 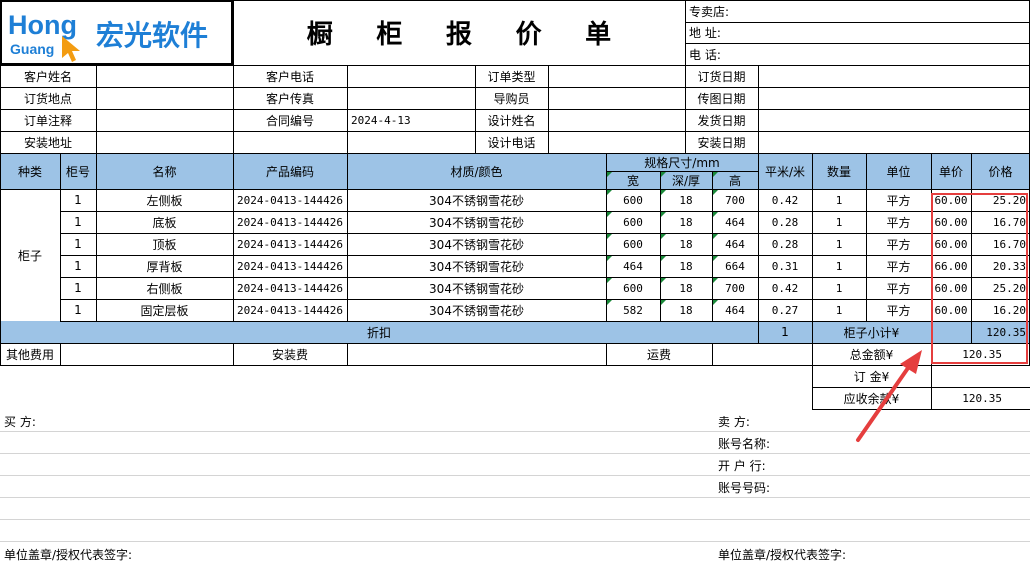 What do you see at coordinates (721, 76) in the screenshot?
I see `order-date-label: 订货日期` at bounding box center [721, 76].